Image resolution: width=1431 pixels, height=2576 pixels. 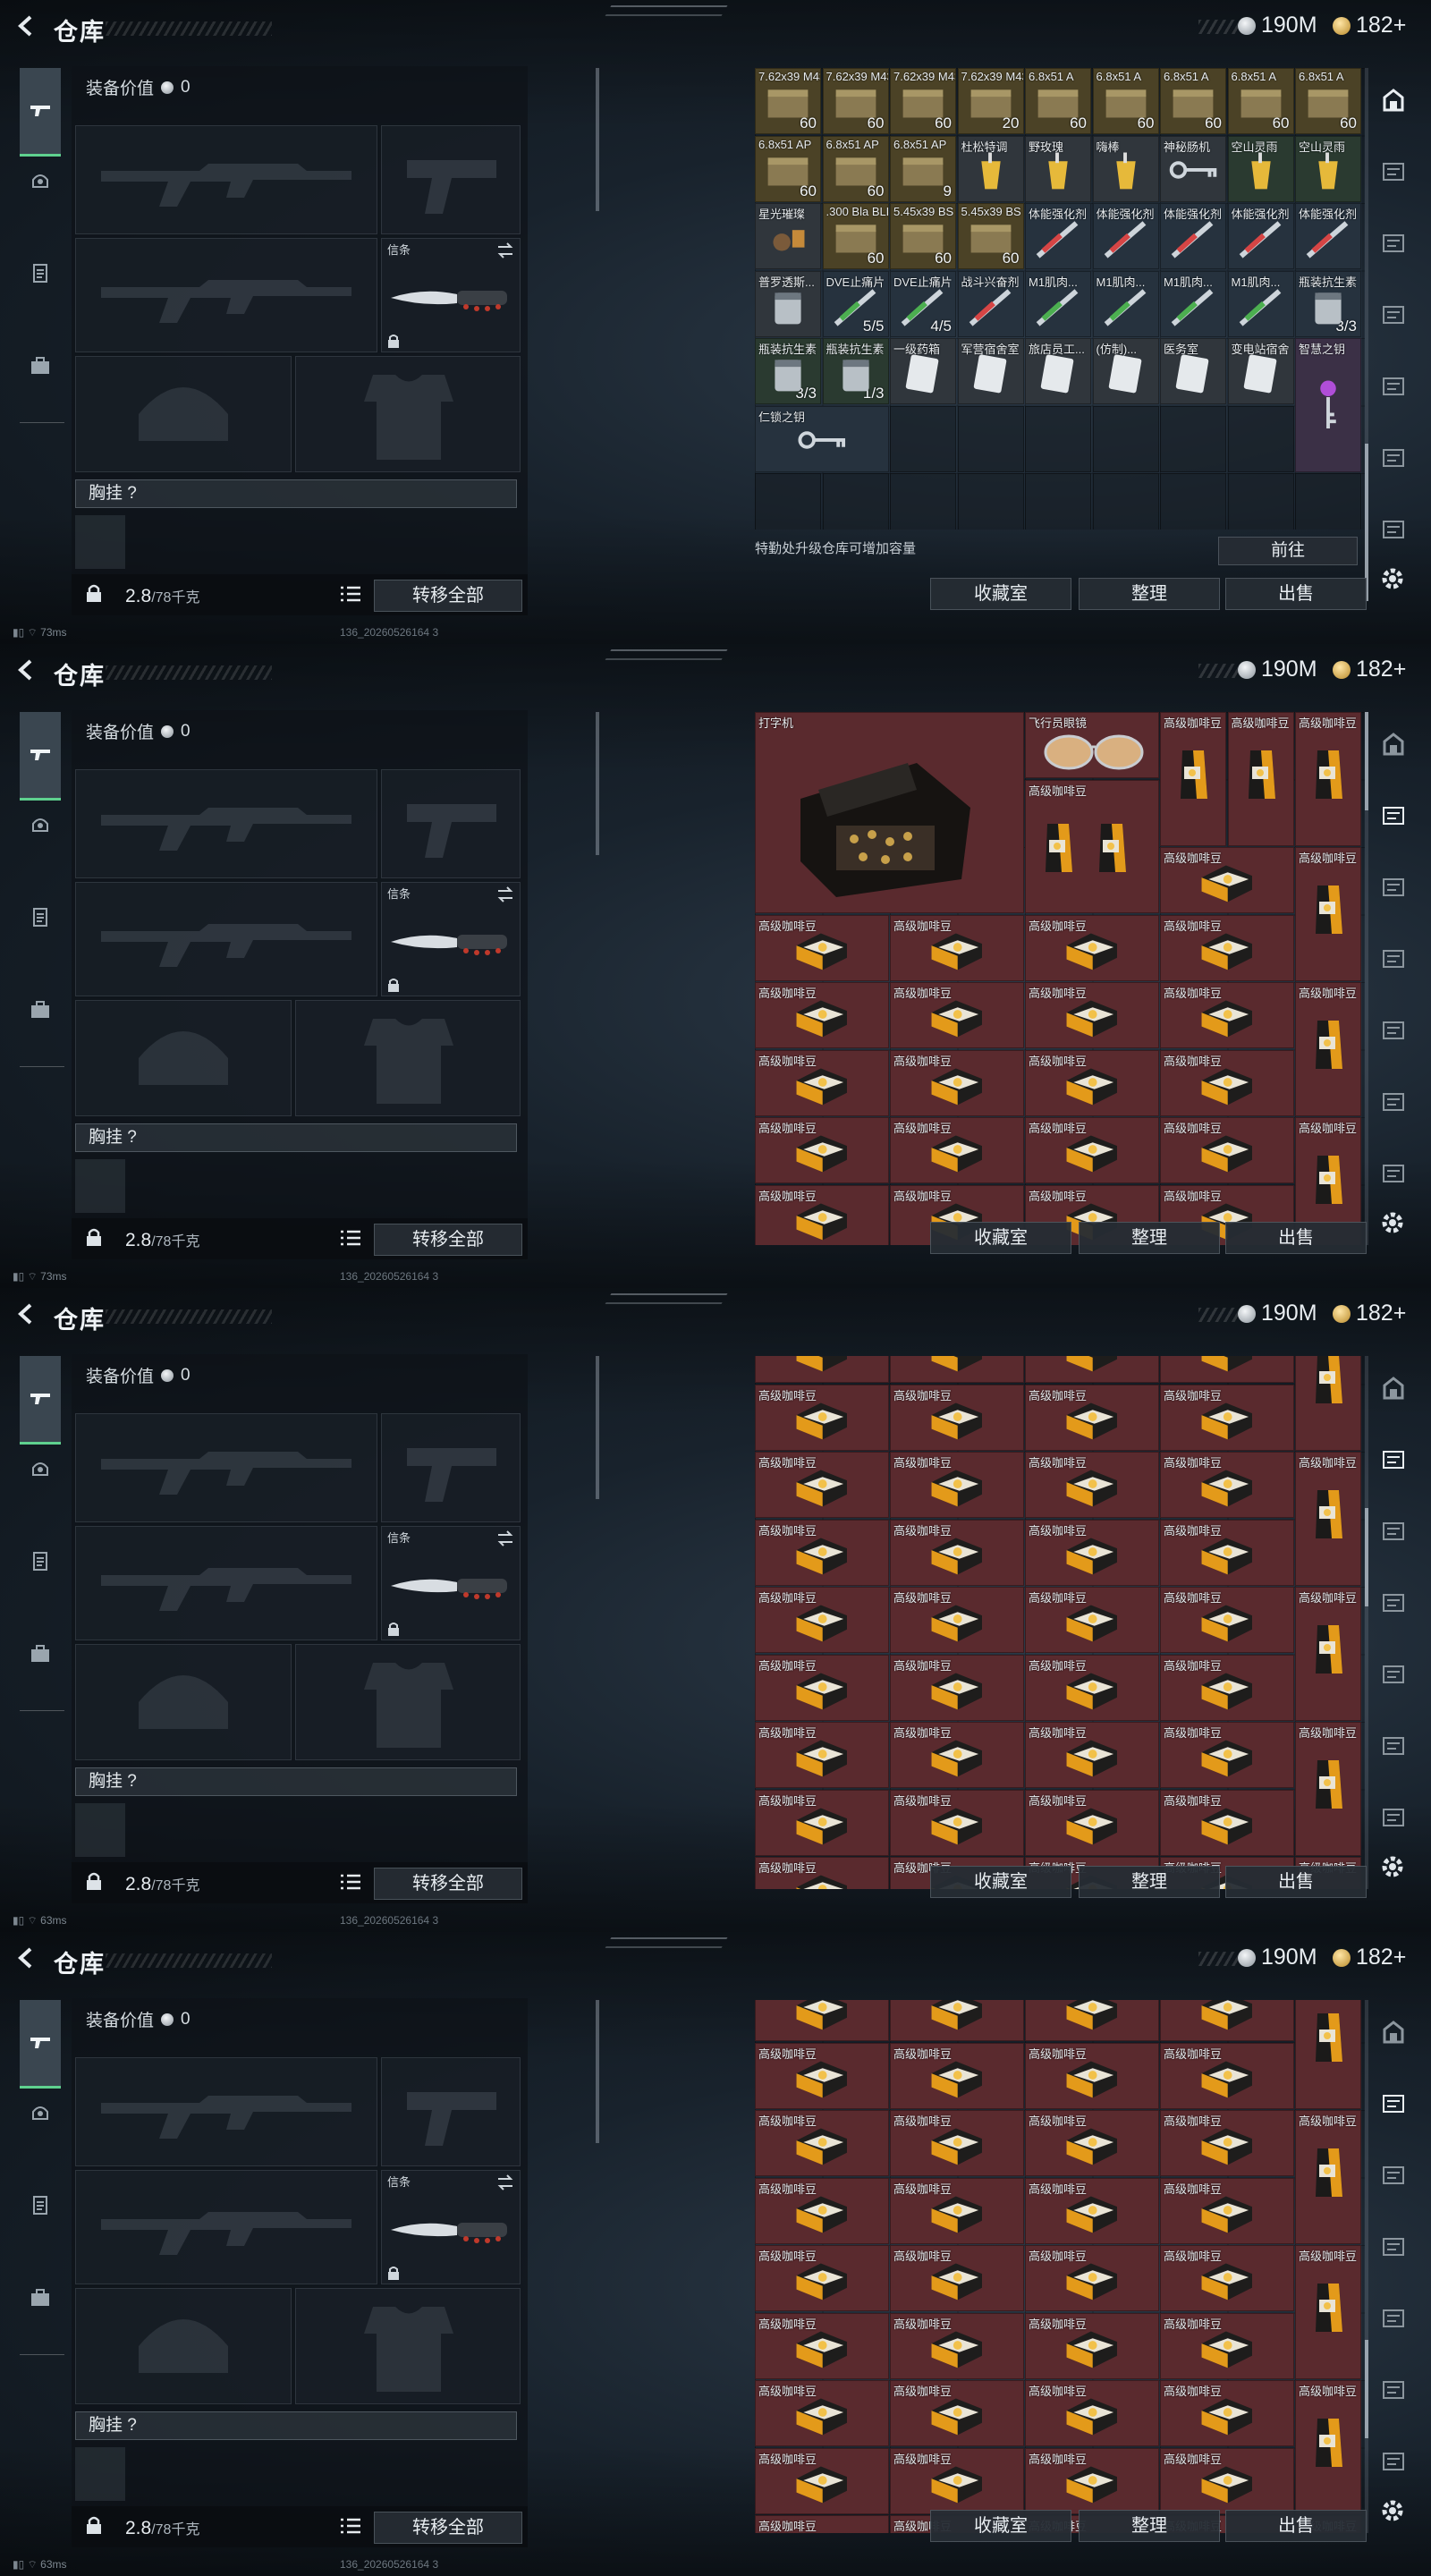 What do you see at coordinates (100, 1186) in the screenshot?
I see `chest-rig-slot` at bounding box center [100, 1186].